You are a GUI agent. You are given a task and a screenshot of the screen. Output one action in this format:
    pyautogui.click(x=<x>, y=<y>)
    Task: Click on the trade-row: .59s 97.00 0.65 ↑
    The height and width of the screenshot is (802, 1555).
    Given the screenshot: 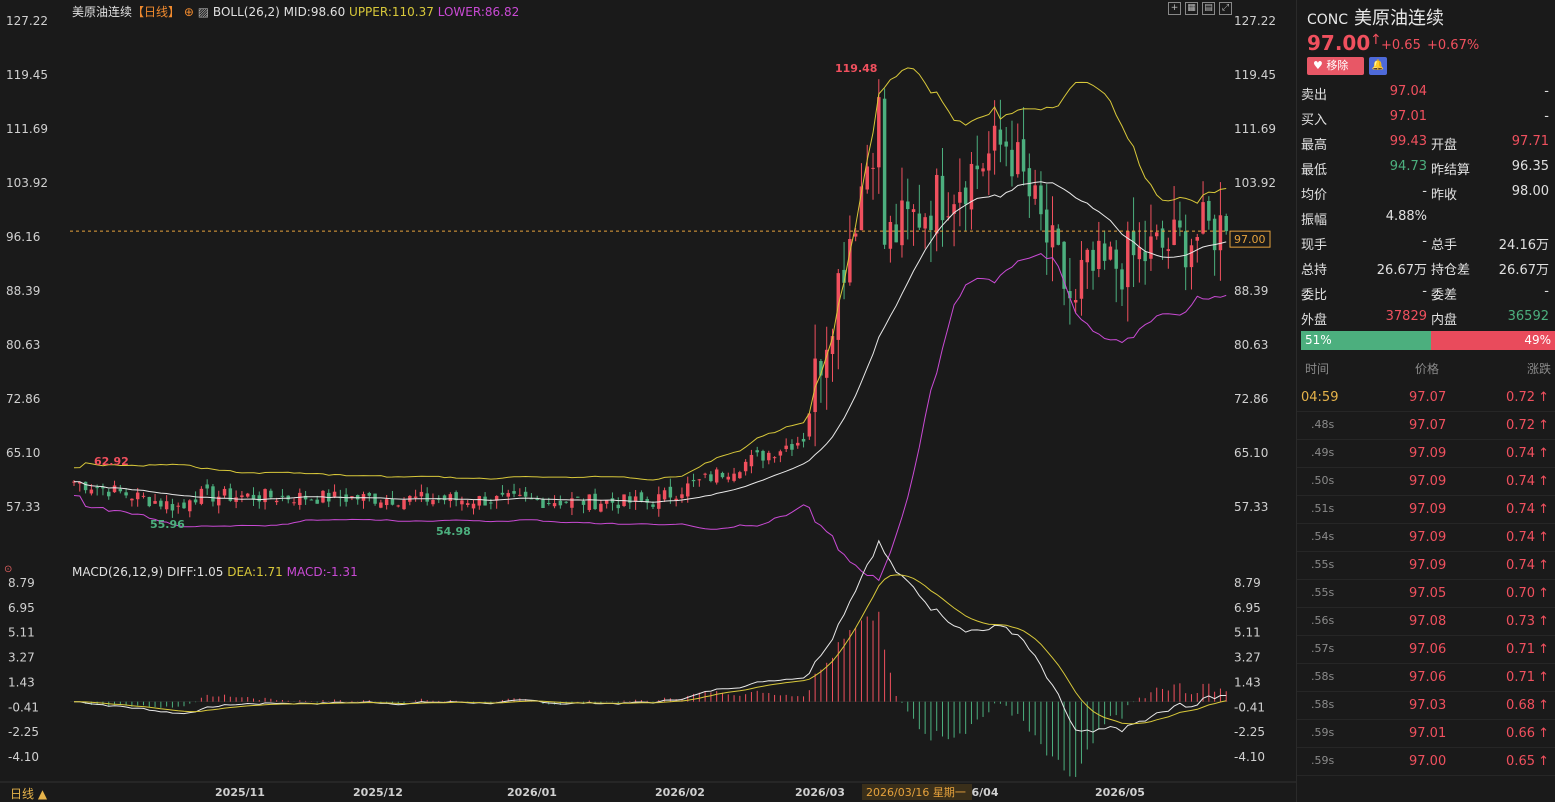 What is the action you would take?
    pyautogui.click(x=1426, y=762)
    